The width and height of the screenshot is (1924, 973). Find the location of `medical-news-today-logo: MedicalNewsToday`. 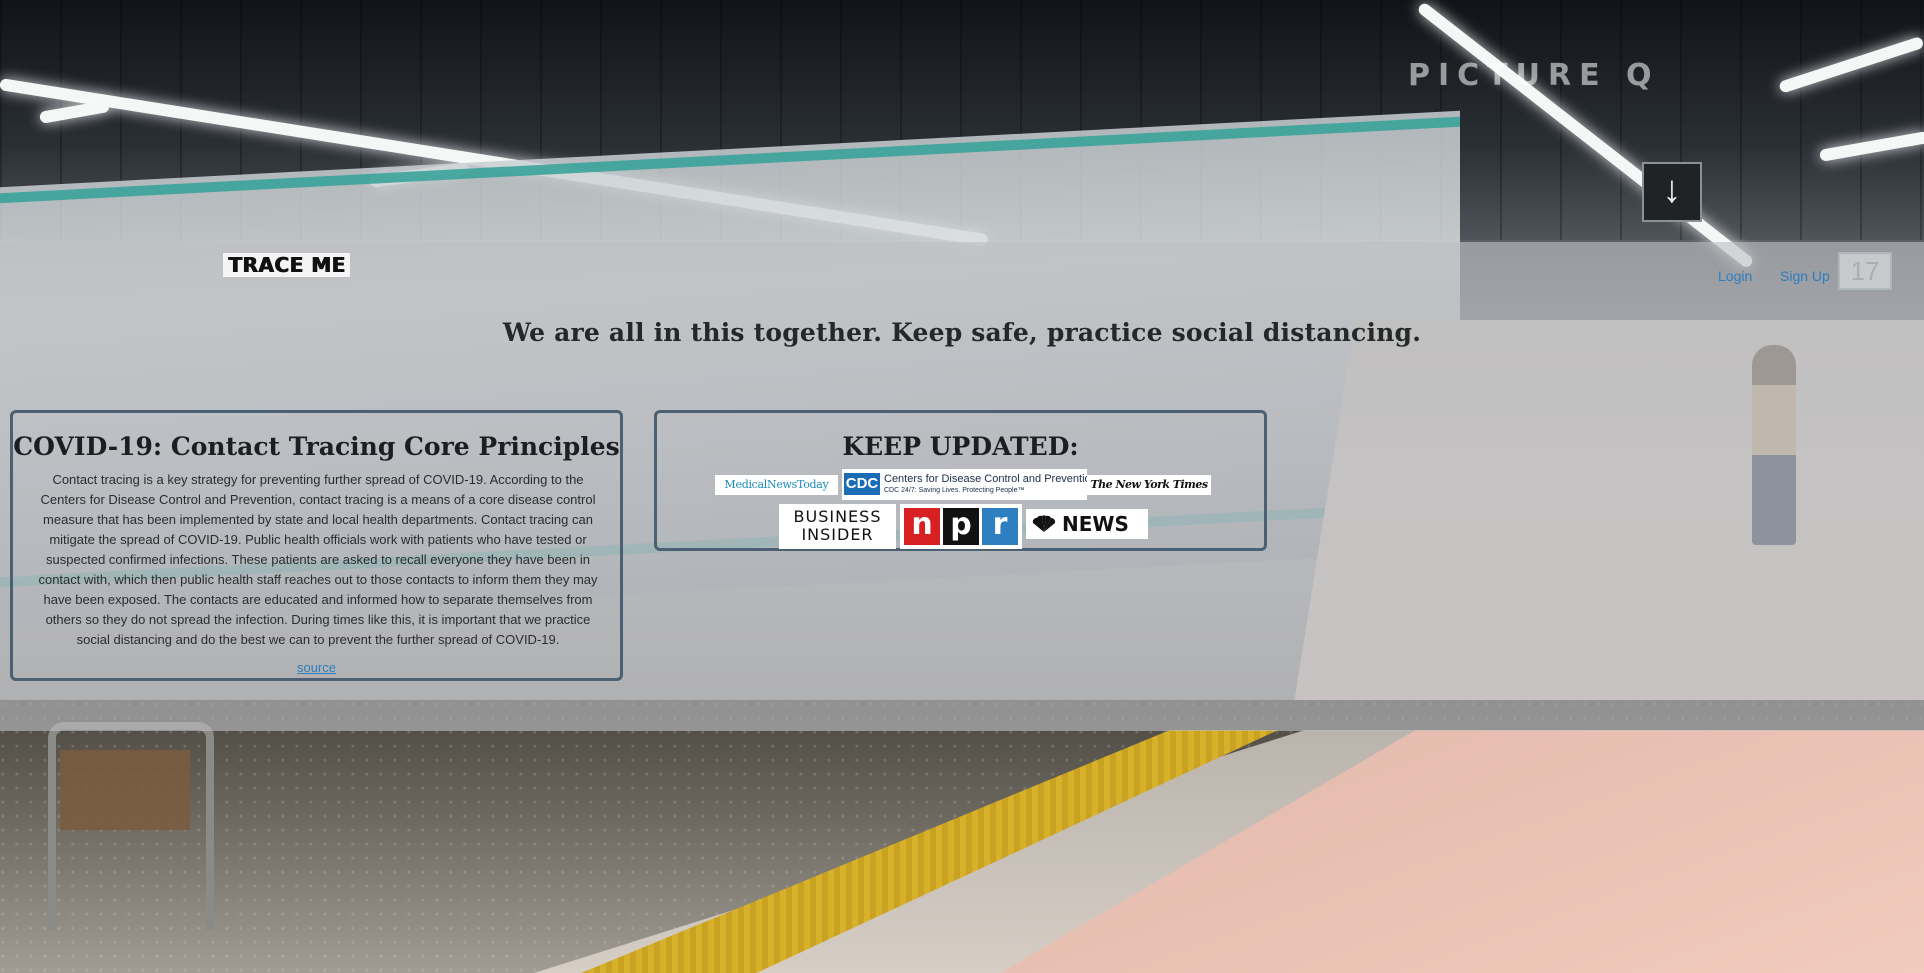

medical-news-today-logo: MedicalNewsToday is located at coordinates (776, 485).